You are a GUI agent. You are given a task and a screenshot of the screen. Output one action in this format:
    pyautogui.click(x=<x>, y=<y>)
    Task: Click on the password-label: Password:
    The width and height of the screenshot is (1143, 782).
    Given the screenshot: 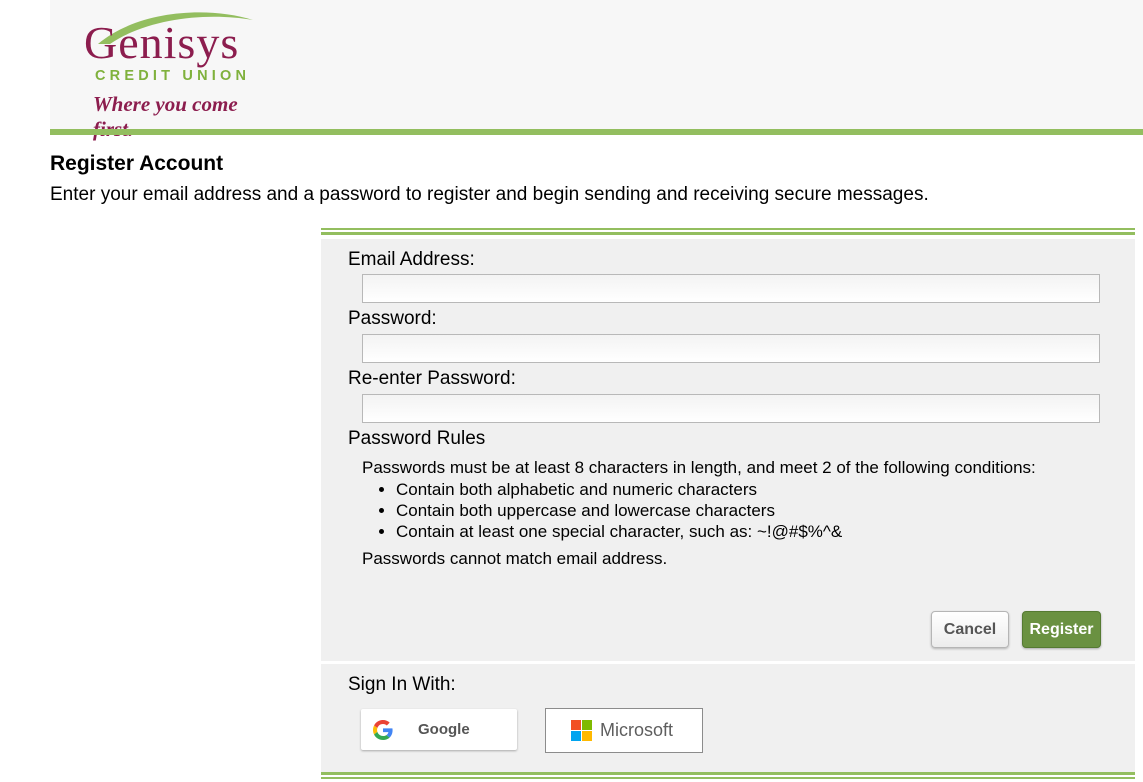 What is the action you would take?
    pyautogui.click(x=392, y=318)
    